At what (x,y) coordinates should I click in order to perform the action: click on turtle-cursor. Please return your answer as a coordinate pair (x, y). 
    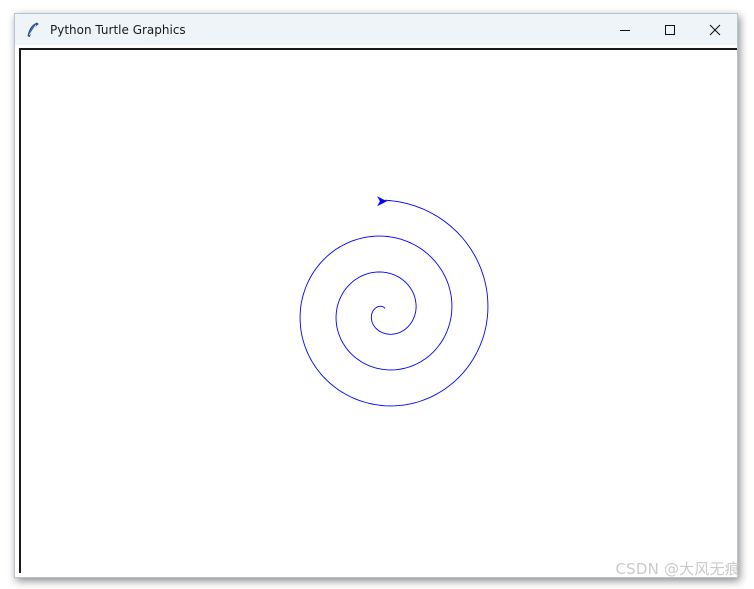
    Looking at the image, I should click on (382, 201).